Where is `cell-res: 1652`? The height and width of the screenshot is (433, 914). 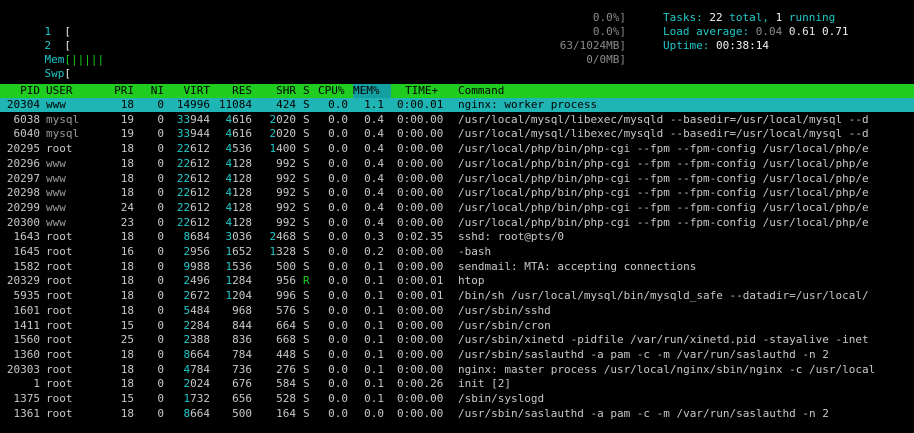
cell-res: 1652 is located at coordinates (239, 251).